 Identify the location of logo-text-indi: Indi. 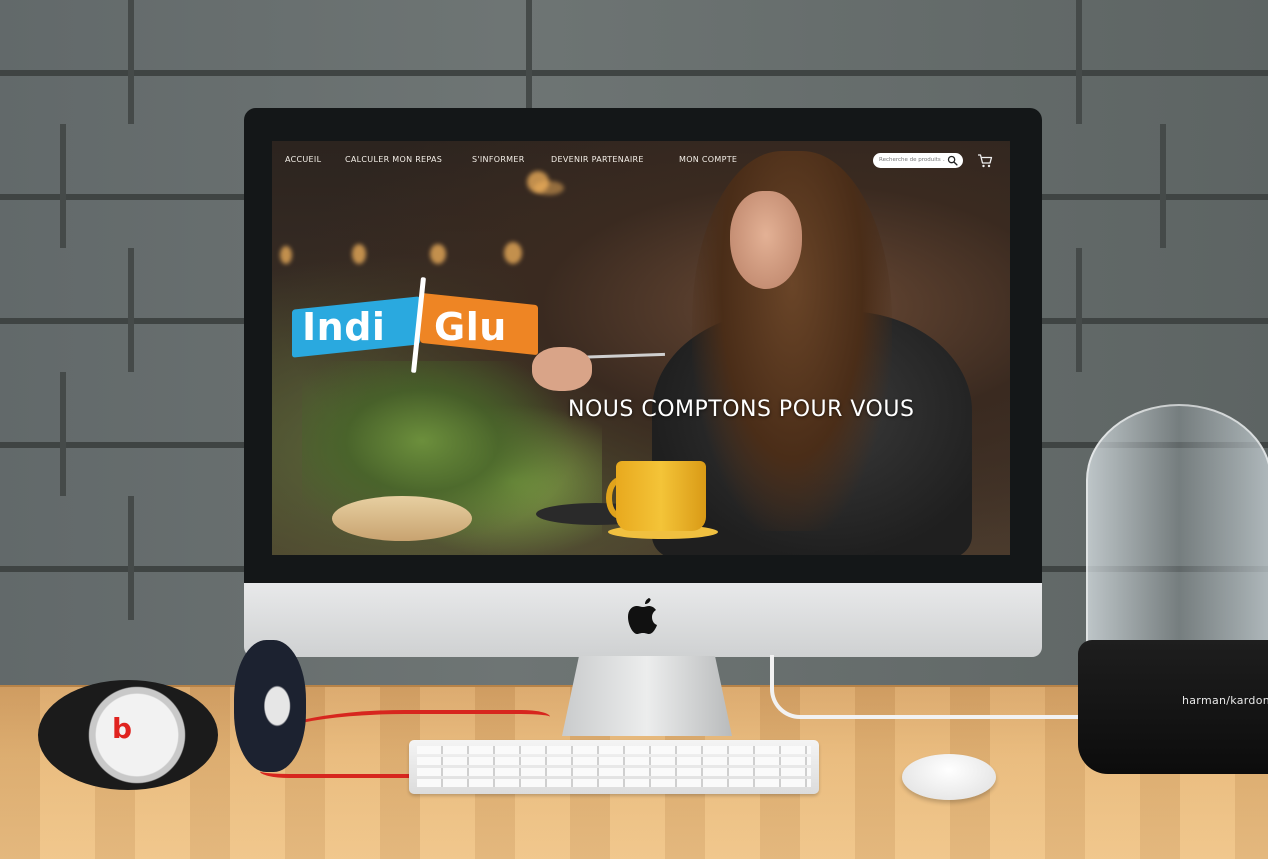
(344, 327).